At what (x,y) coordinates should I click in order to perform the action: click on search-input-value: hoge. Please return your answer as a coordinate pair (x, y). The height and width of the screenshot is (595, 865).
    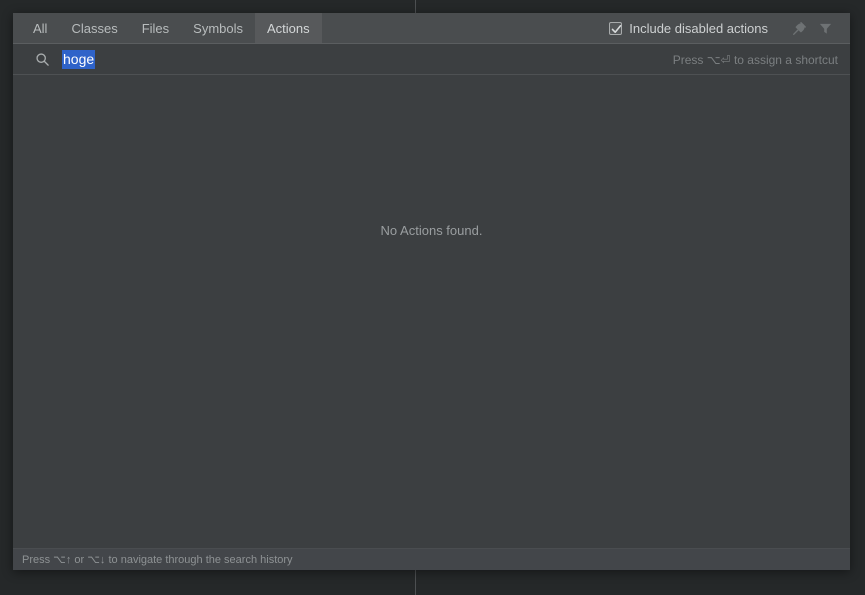
    Looking at the image, I should click on (79, 59).